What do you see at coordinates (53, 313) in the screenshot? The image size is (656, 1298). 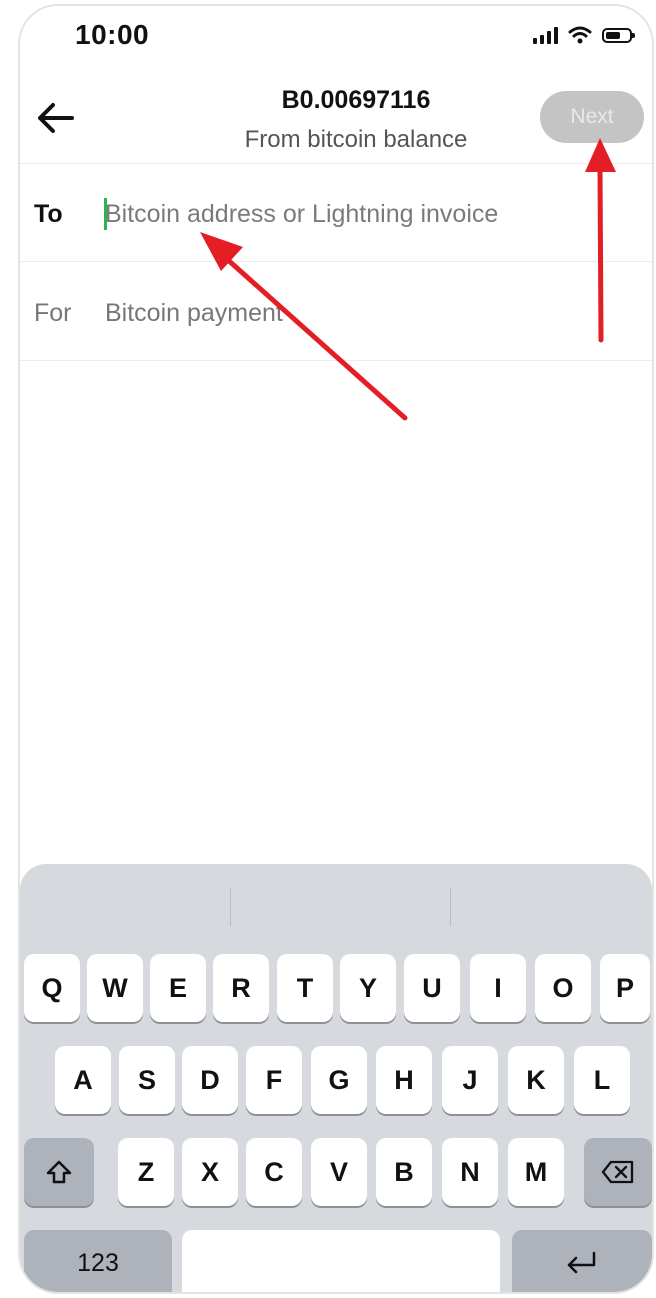 I see `for-label: For` at bounding box center [53, 313].